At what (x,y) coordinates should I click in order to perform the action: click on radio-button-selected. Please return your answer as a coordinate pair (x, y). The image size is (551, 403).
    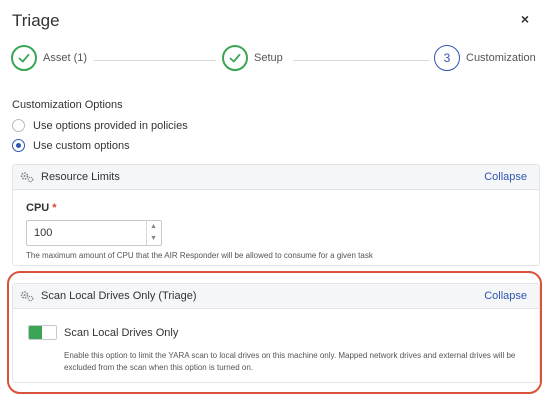
    Looking at the image, I should click on (18, 145).